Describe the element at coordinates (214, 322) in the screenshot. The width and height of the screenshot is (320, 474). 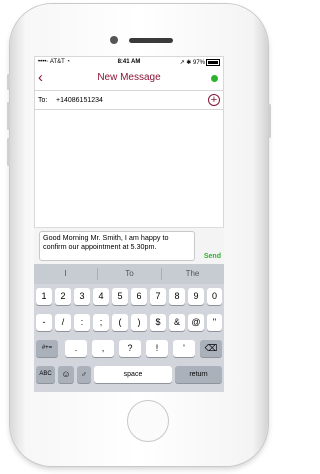
I see `key: "` at that location.